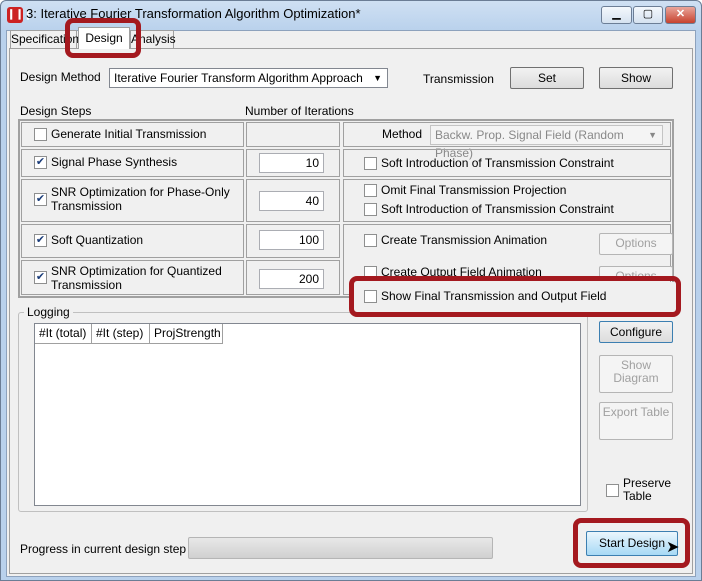  What do you see at coordinates (186, 334) in the screenshot?
I see `column-header-projstrength: ProjStrength` at bounding box center [186, 334].